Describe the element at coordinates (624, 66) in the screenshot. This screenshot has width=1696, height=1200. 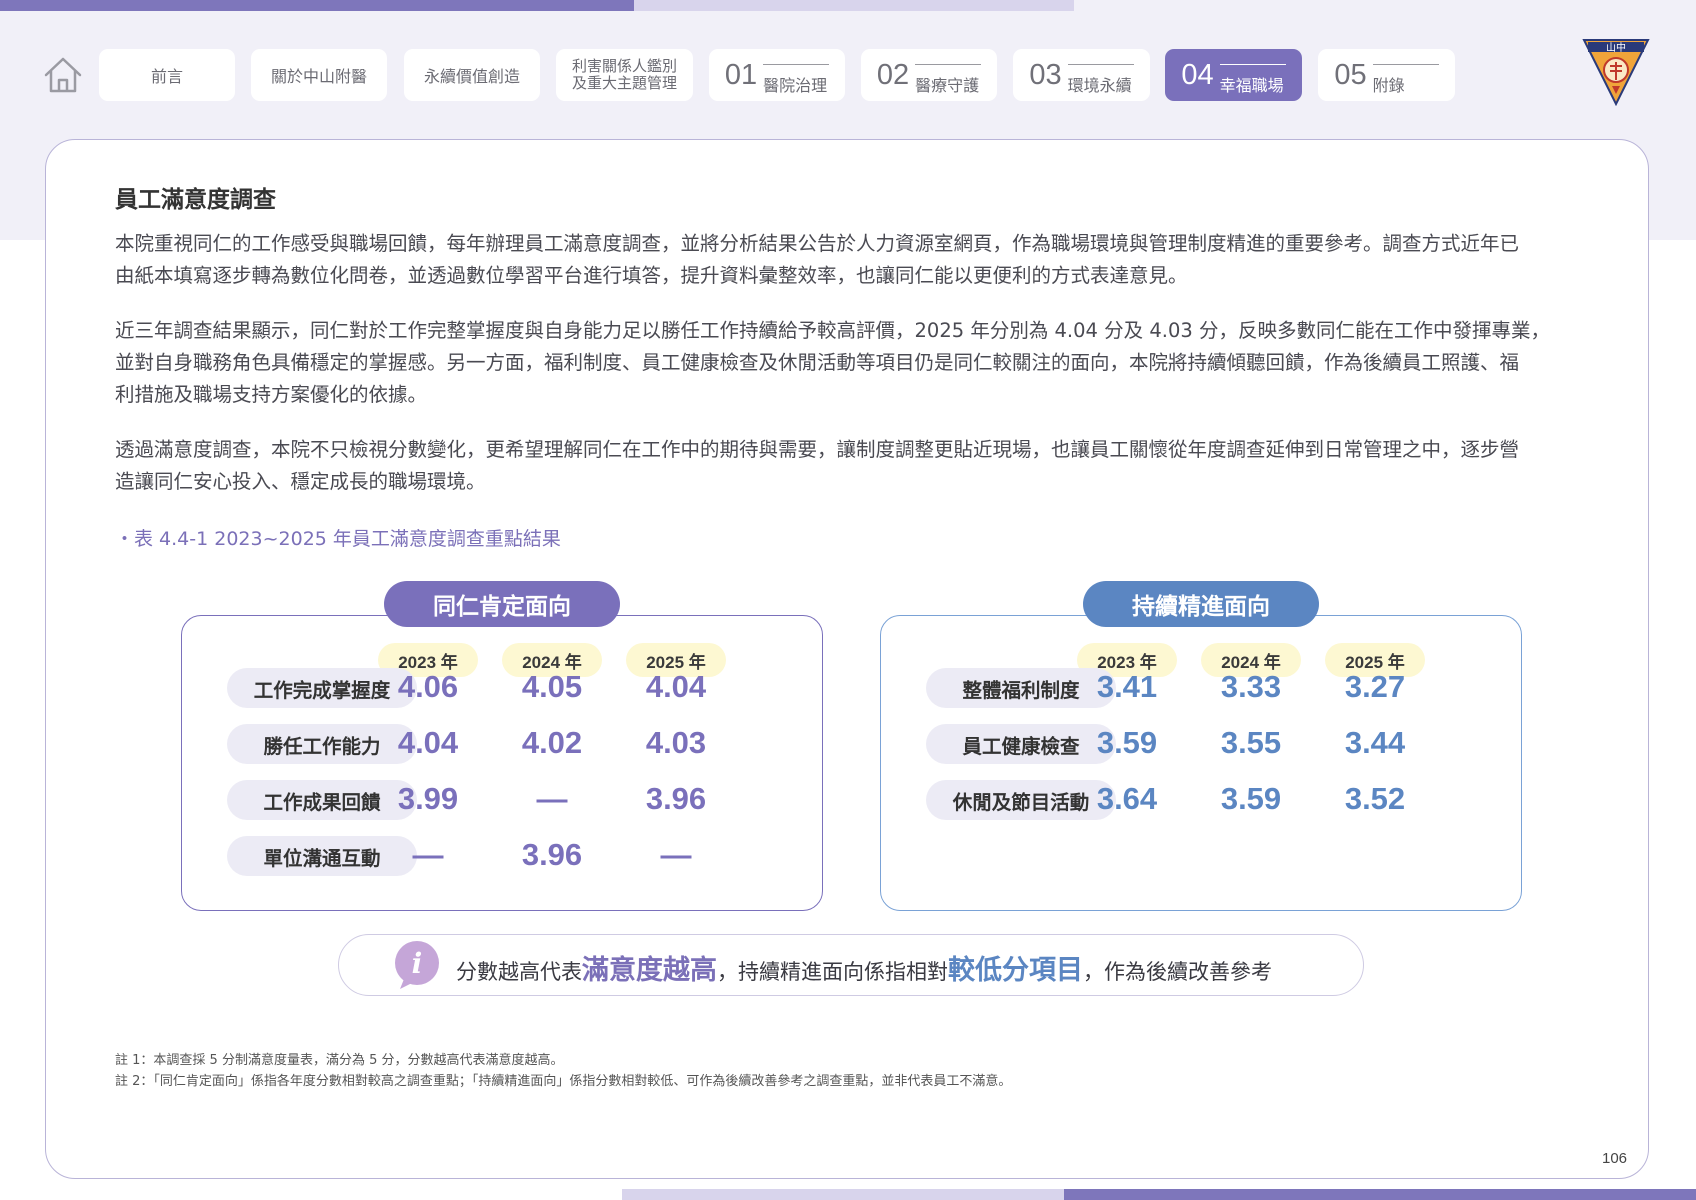
I see `tab-label-line1: 利害關係人鑑別` at that location.